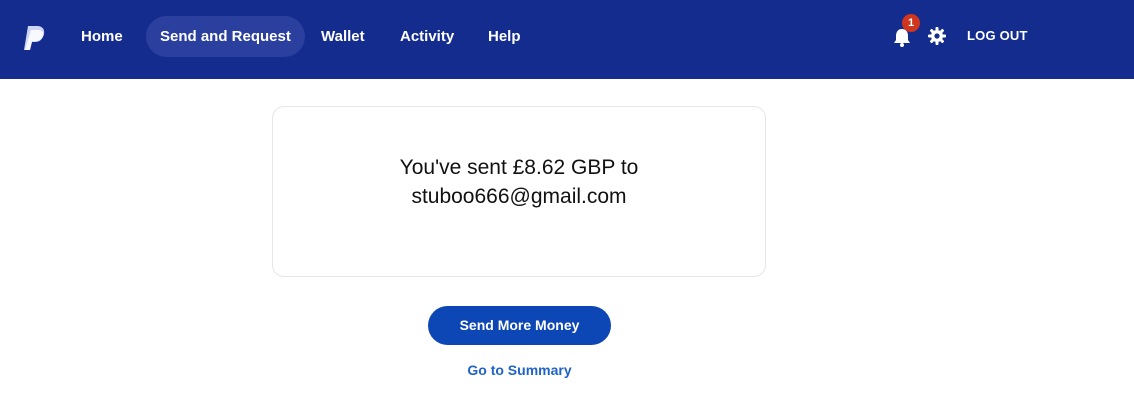 The width and height of the screenshot is (1134, 411). What do you see at coordinates (102, 36) in the screenshot?
I see `nav-home: Home` at bounding box center [102, 36].